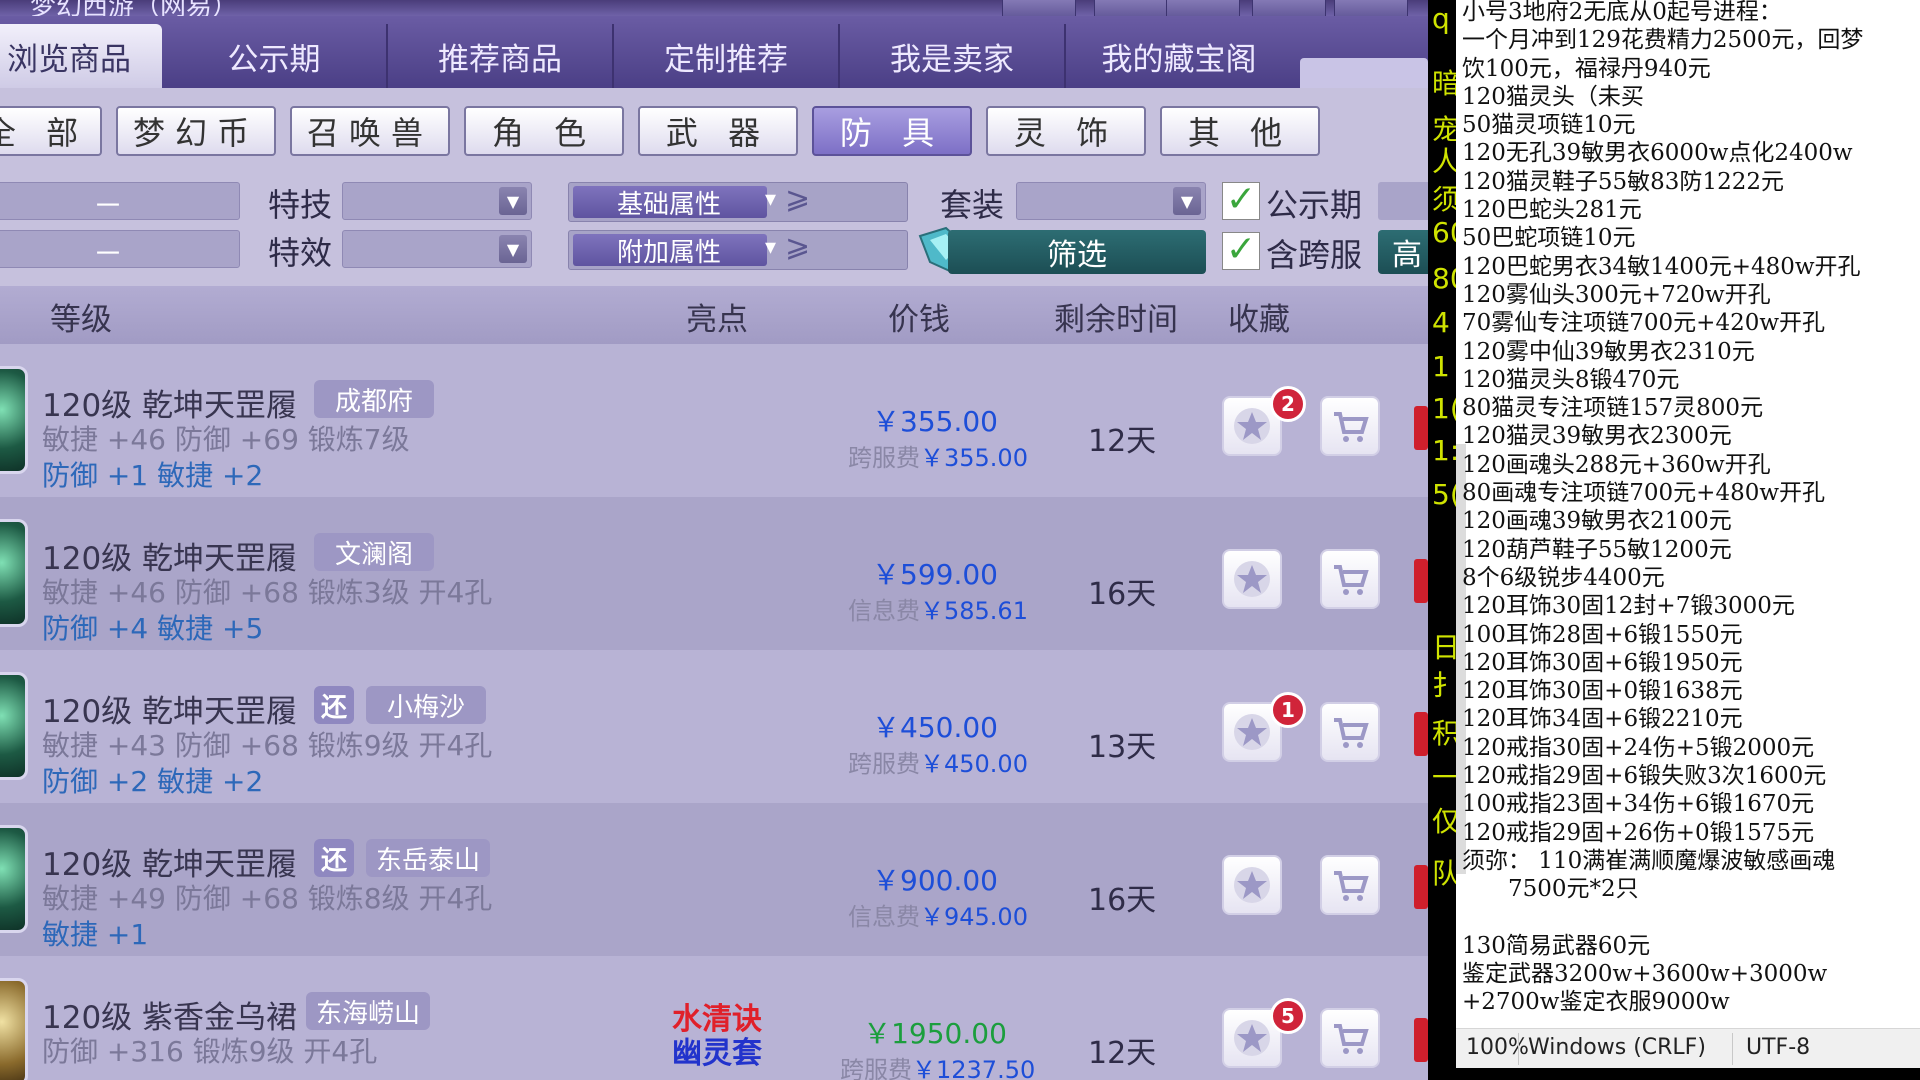 The height and width of the screenshot is (1080, 1920). Describe the element at coordinates (1661, 266) in the screenshot. I see `note-line: 120巴蛇男衣34敏1400元+480w开孔` at that location.